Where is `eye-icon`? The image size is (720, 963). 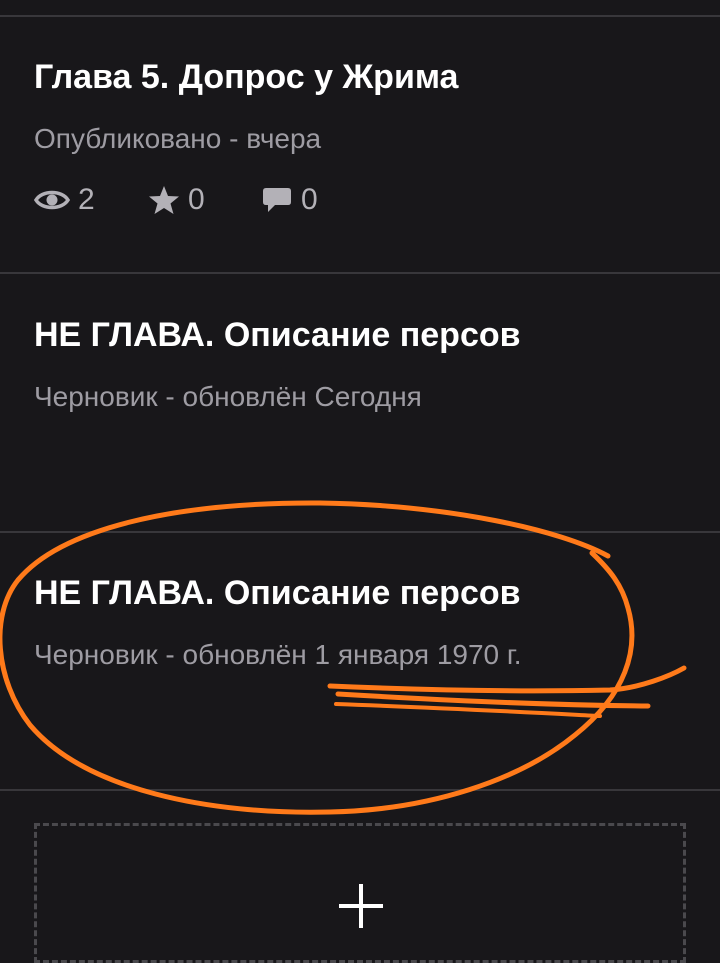
eye-icon is located at coordinates (52, 200).